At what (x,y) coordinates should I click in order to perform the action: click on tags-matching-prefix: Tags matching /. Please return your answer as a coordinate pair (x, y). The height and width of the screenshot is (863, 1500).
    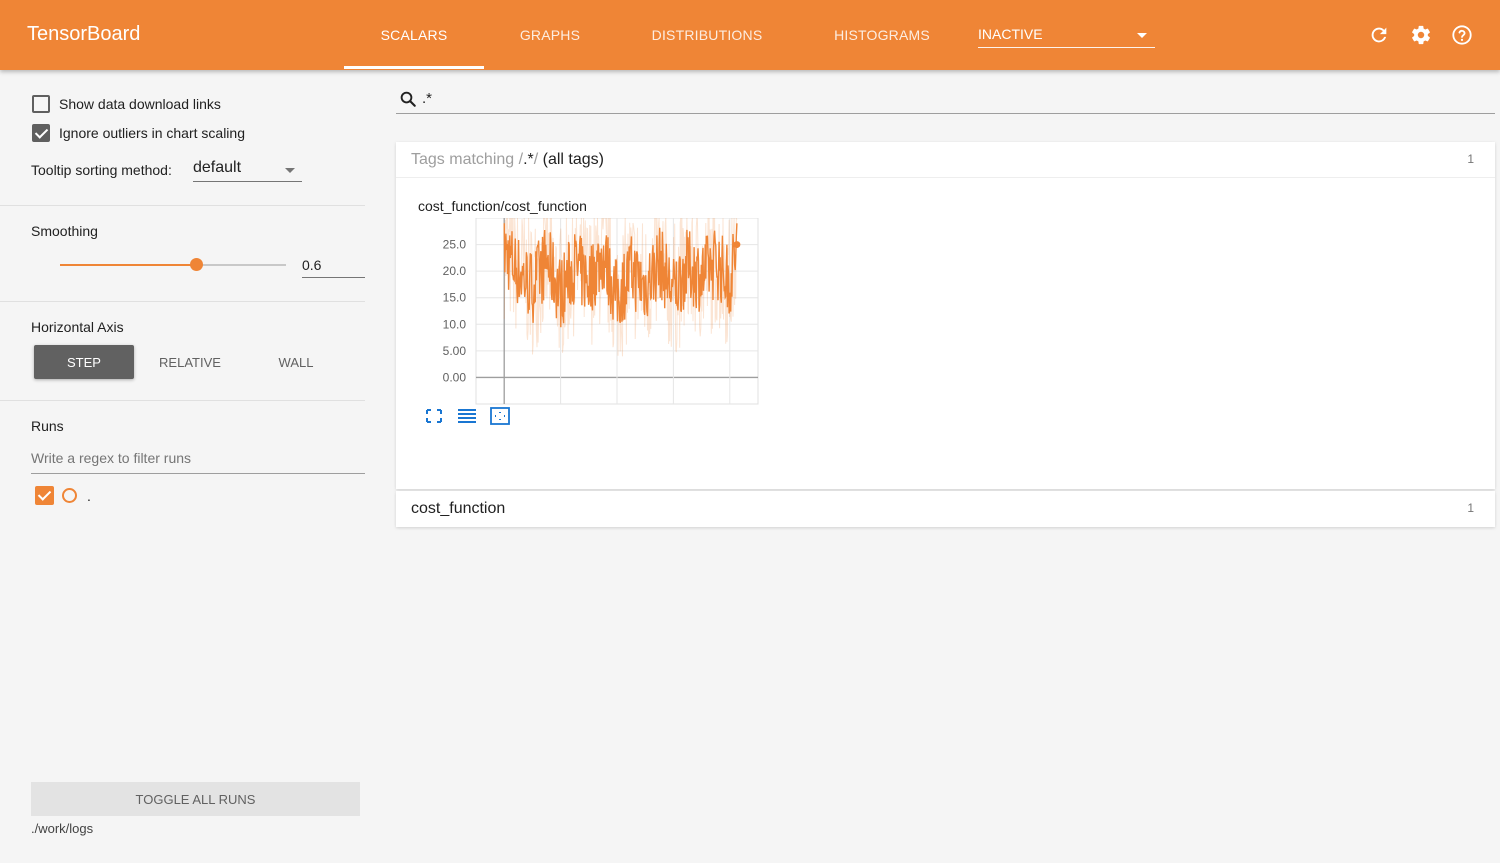
    Looking at the image, I should click on (467, 159).